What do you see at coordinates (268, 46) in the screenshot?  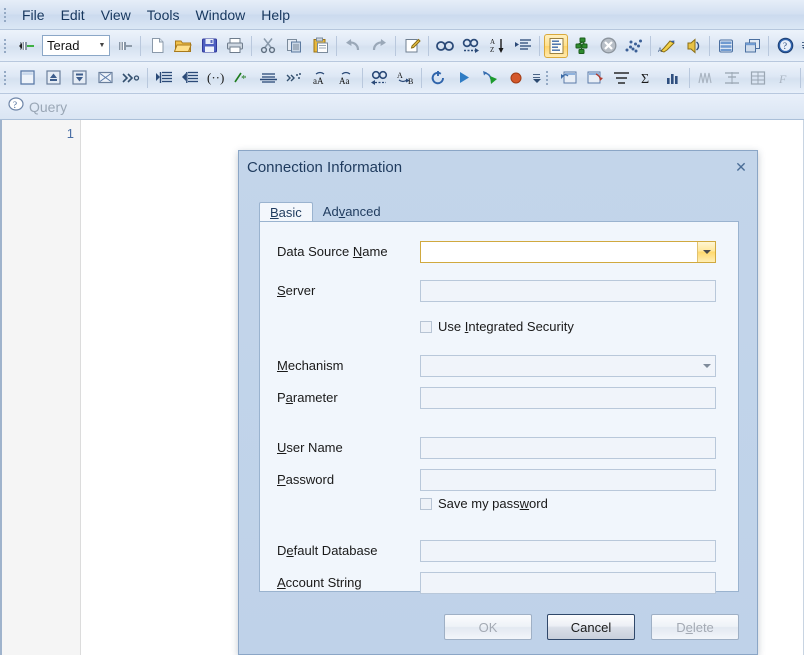 I see `cut-icon` at bounding box center [268, 46].